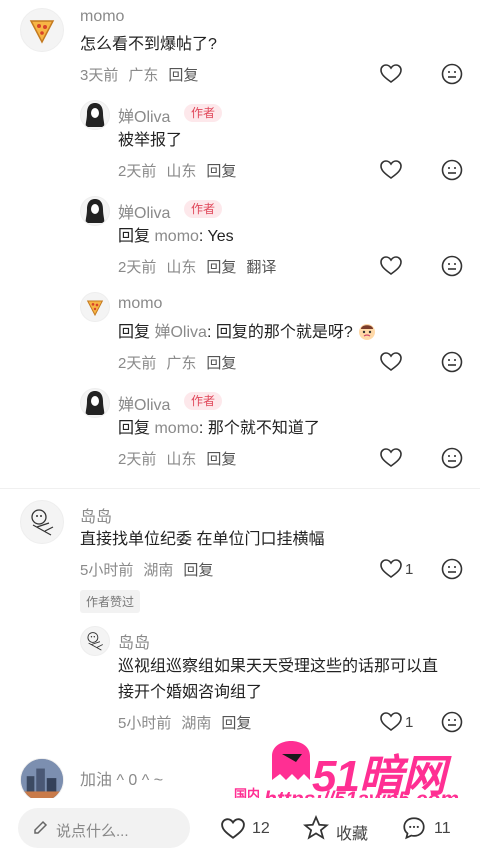 This screenshot has height=848, width=480. What do you see at coordinates (121, 778) in the screenshot?
I see `comment-username: 加油 ^ 0 ^ ~` at bounding box center [121, 778].